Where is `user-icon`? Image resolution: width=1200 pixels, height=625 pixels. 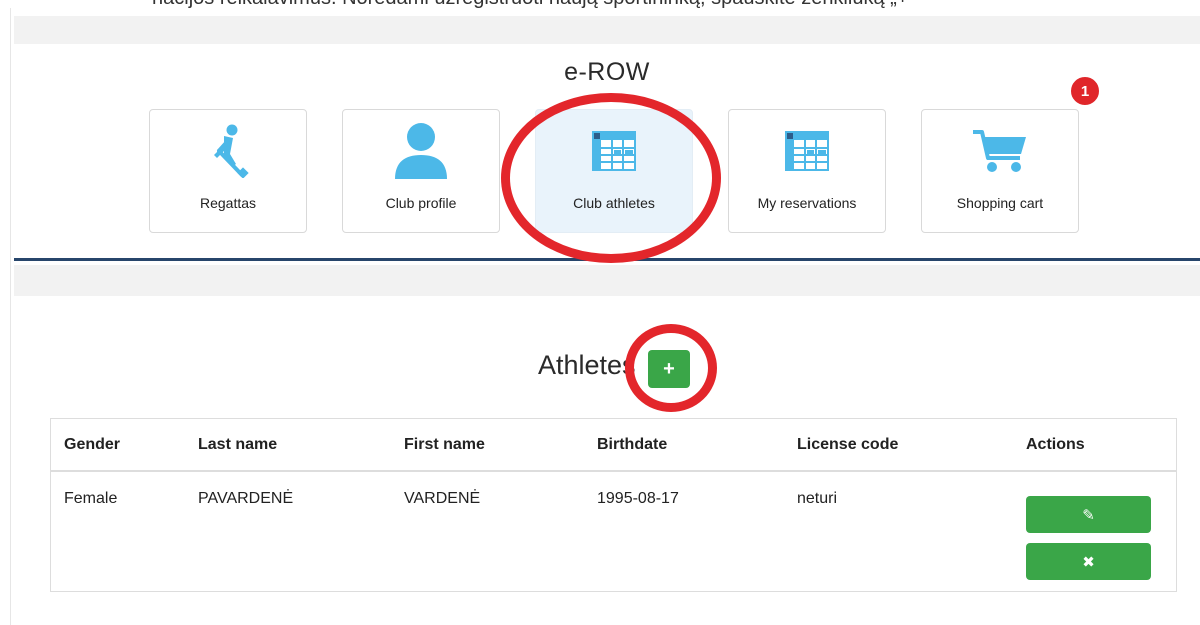
user-icon is located at coordinates (421, 151).